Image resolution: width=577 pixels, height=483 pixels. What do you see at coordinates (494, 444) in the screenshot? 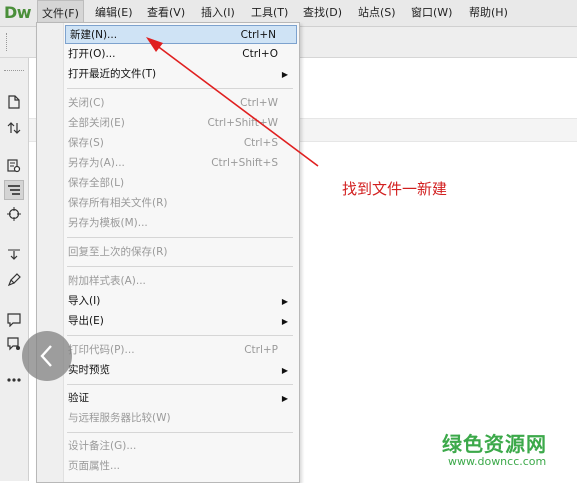
I see `watermark-logo: 绿色资源网` at bounding box center [494, 444].